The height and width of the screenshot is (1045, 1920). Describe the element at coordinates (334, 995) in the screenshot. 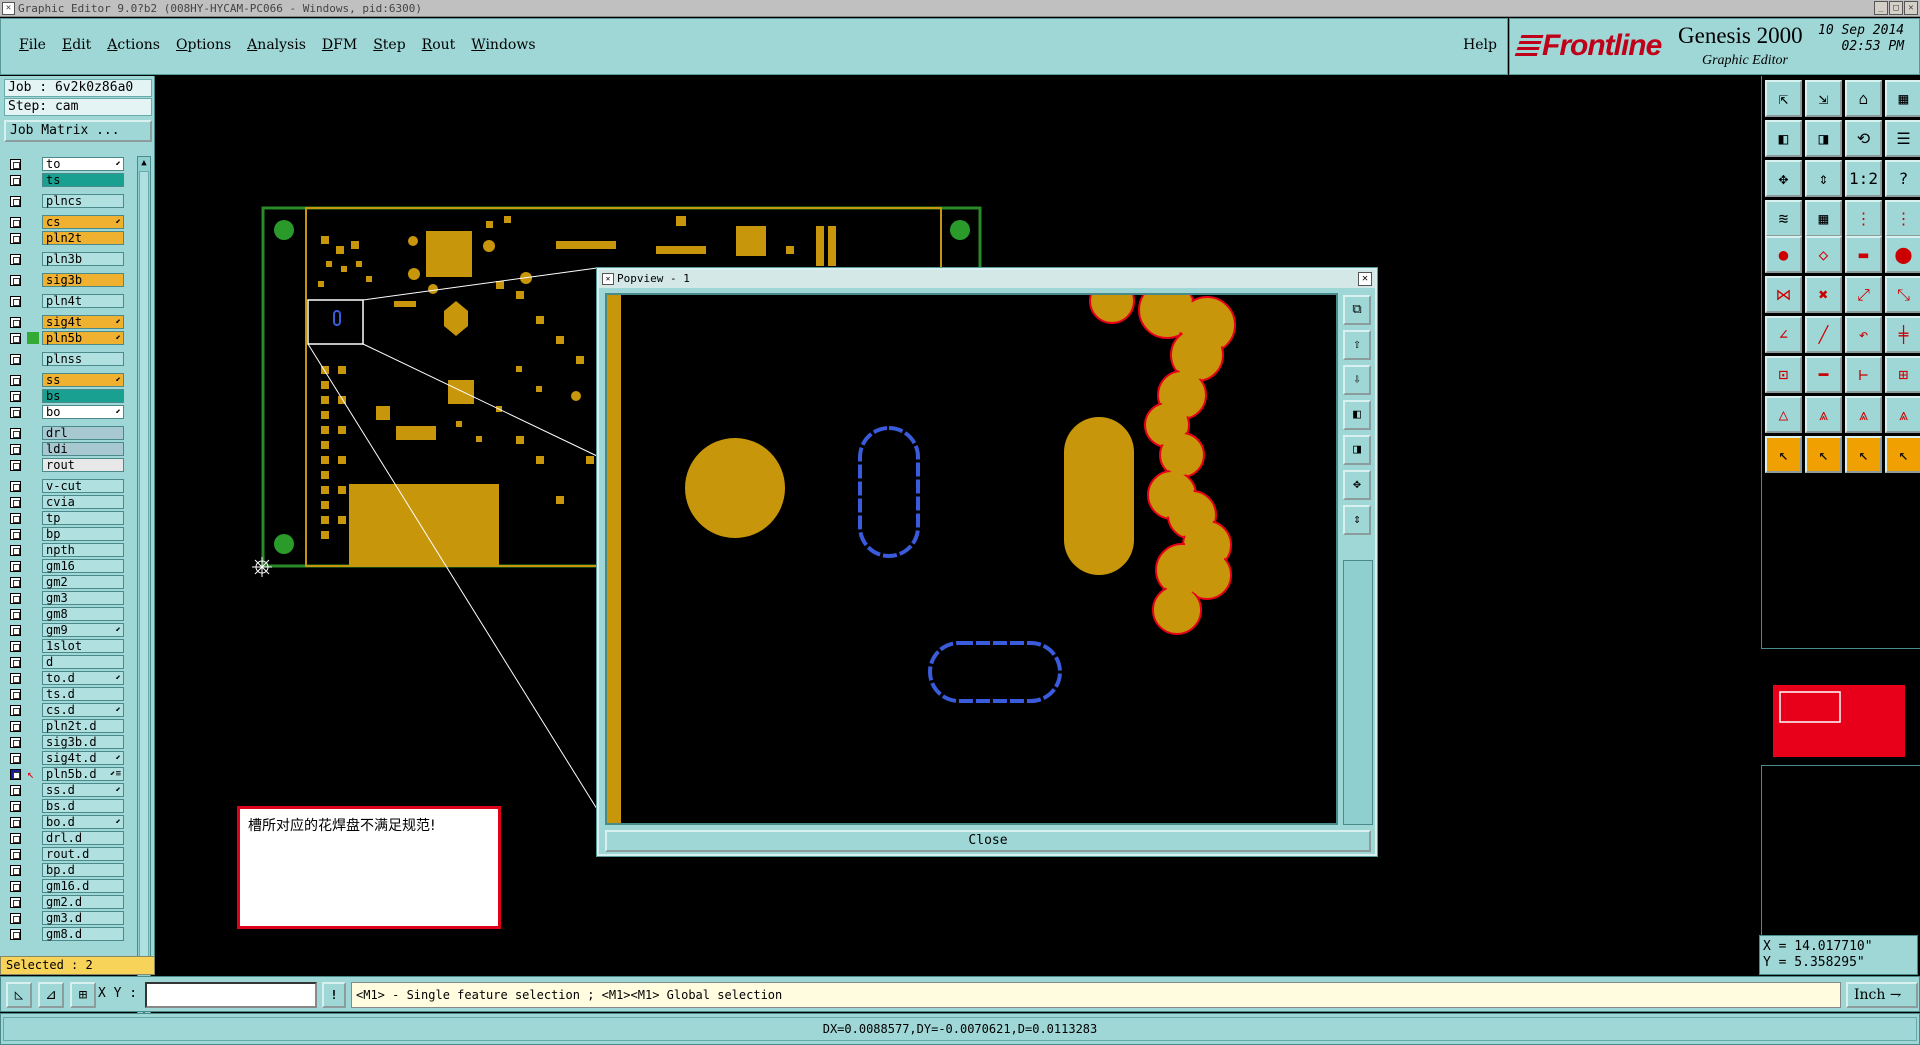

I see `execute-button: !` at that location.